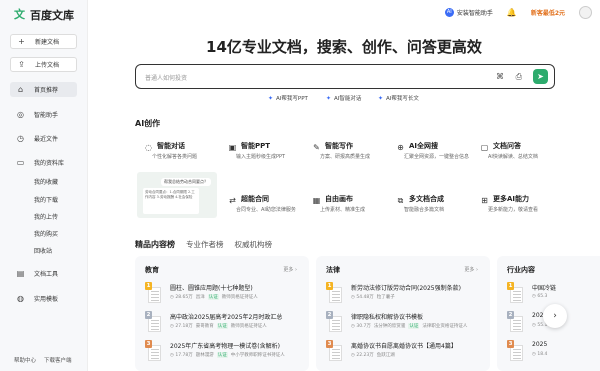 Image resolution: width=600 pixels, height=371 pixels. Describe the element at coordinates (20, 162) in the screenshot. I see `folder-icon: ▭` at that location.